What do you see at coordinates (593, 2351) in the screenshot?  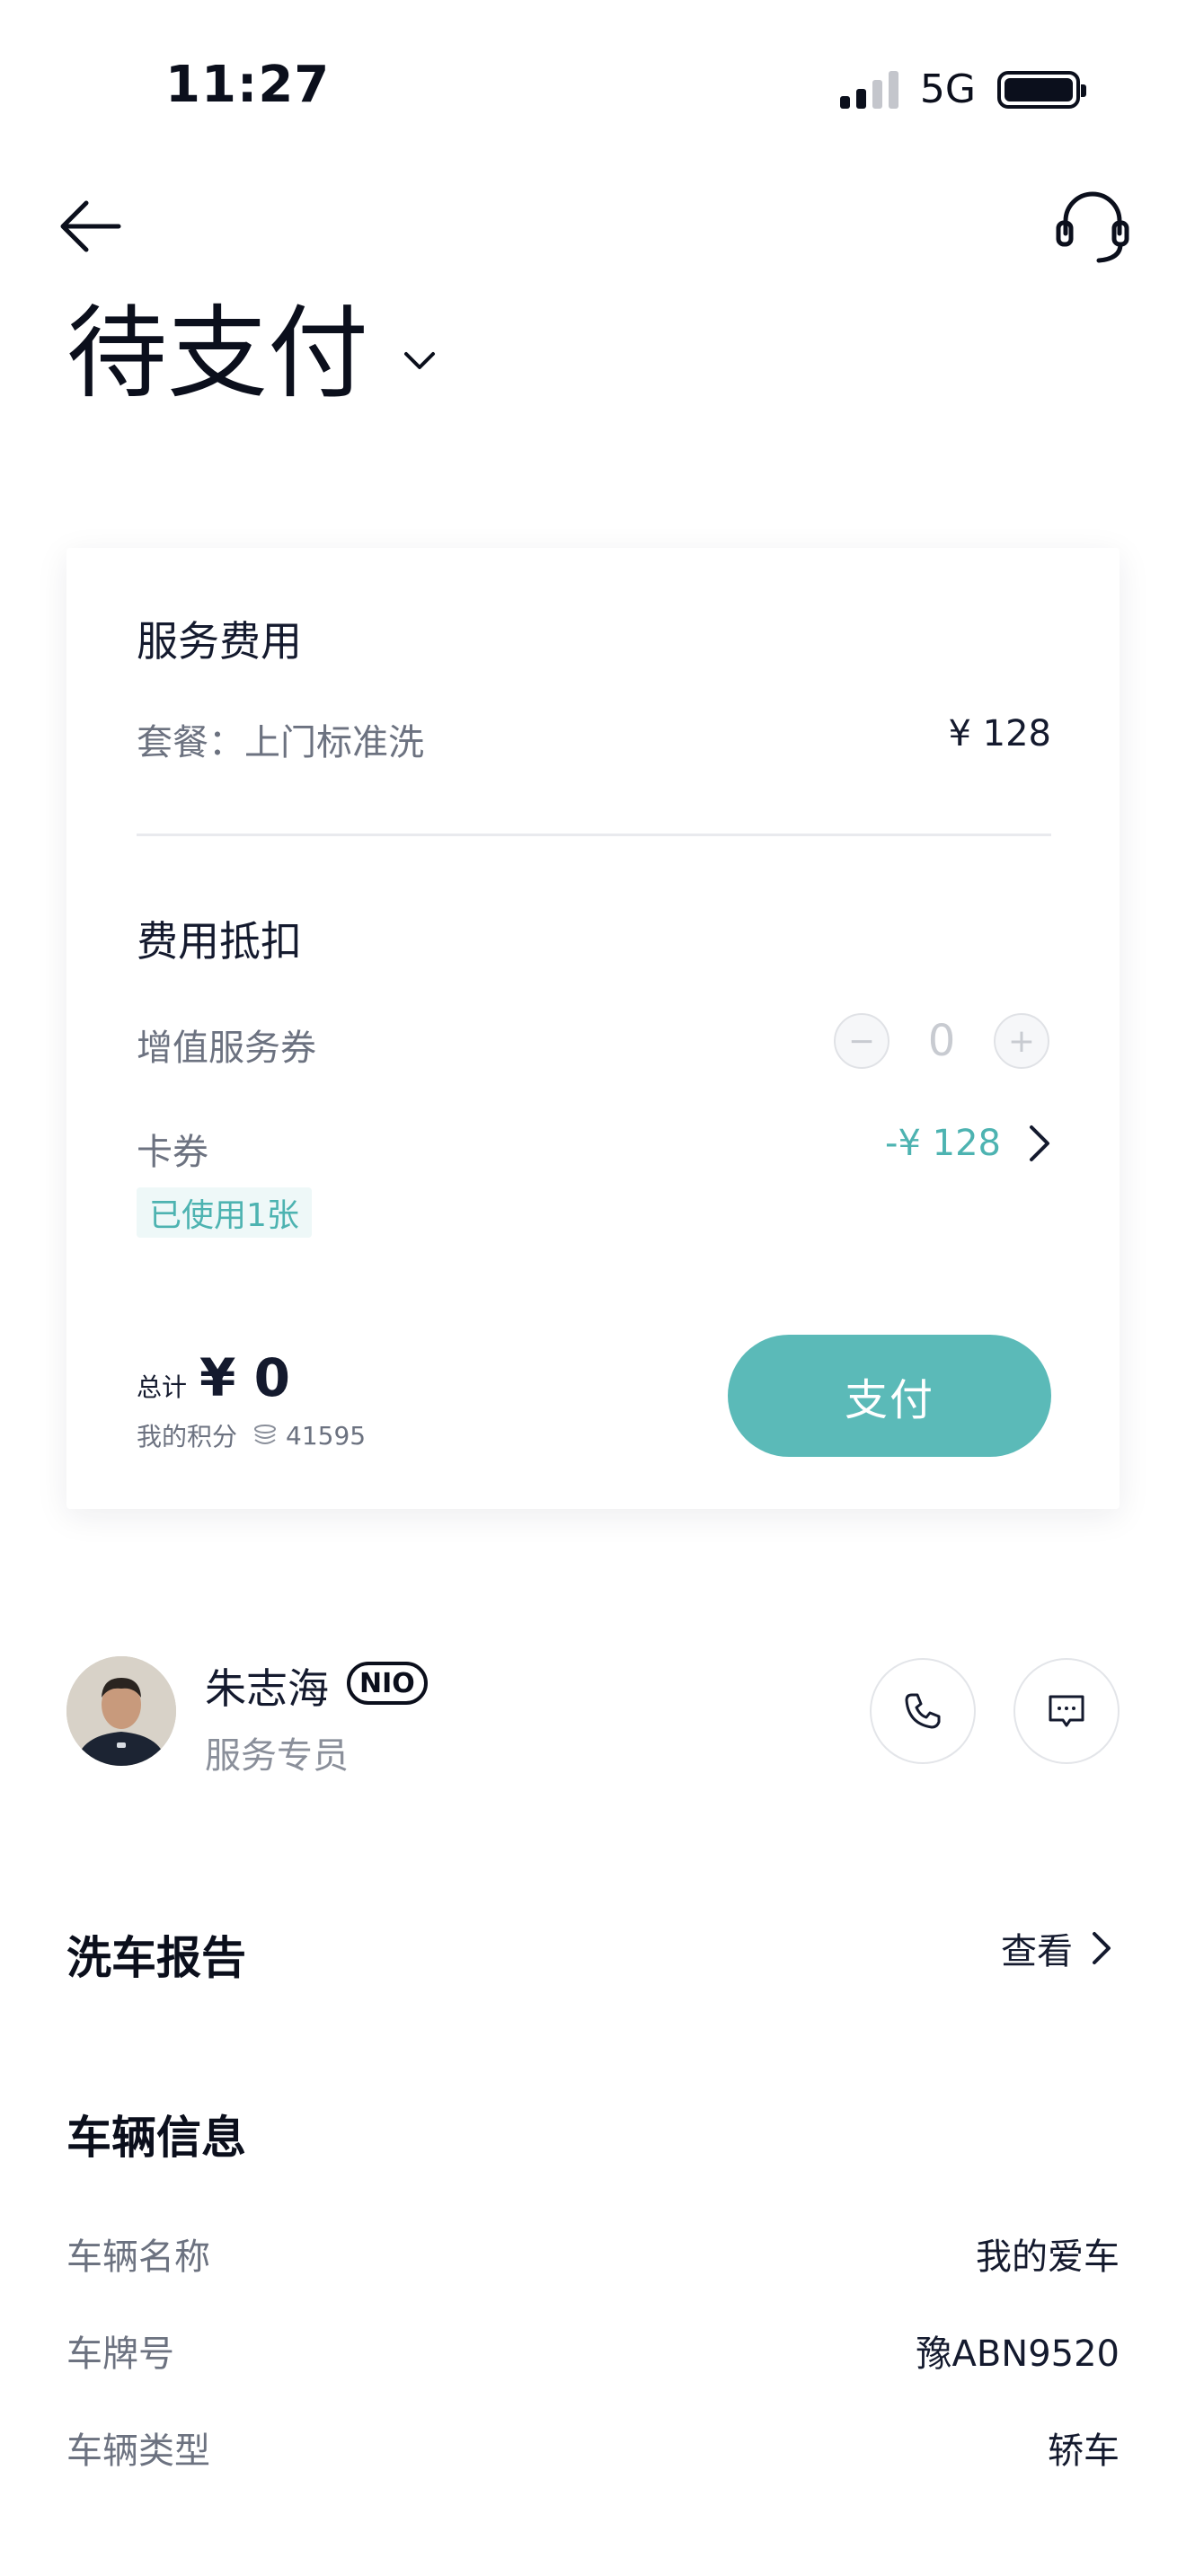 I see `license-plate-row: 车牌号 豫ABN9520` at bounding box center [593, 2351].